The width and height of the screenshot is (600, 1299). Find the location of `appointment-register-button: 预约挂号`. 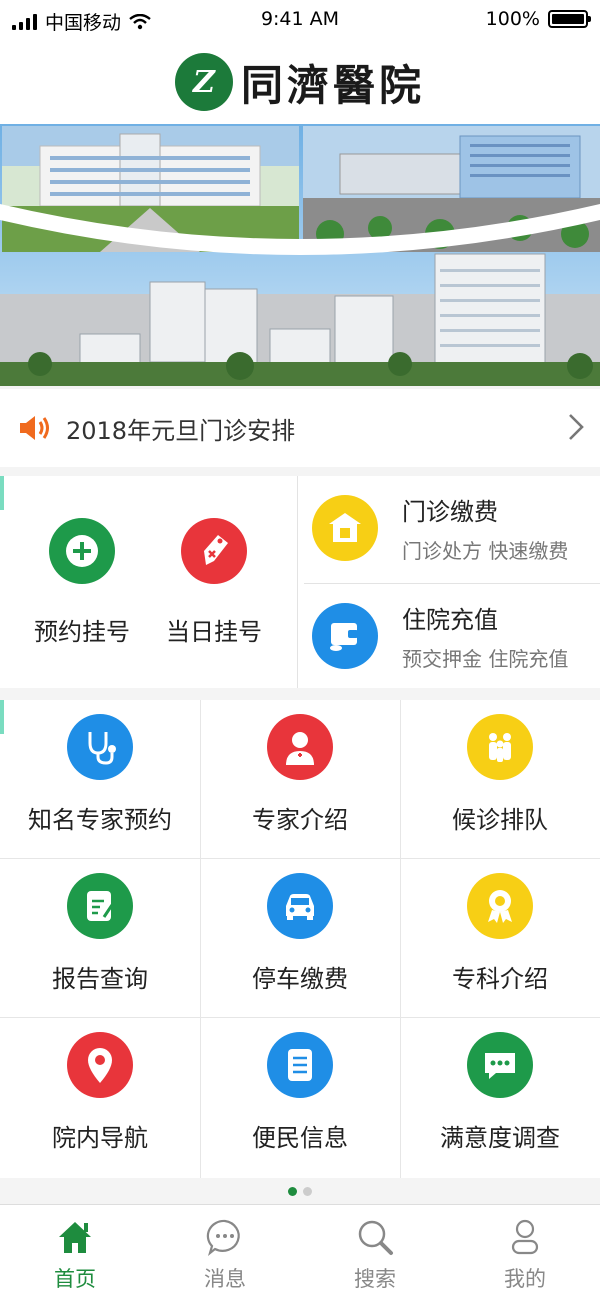

appointment-register-button: 预约挂号 is located at coordinates (82, 582).